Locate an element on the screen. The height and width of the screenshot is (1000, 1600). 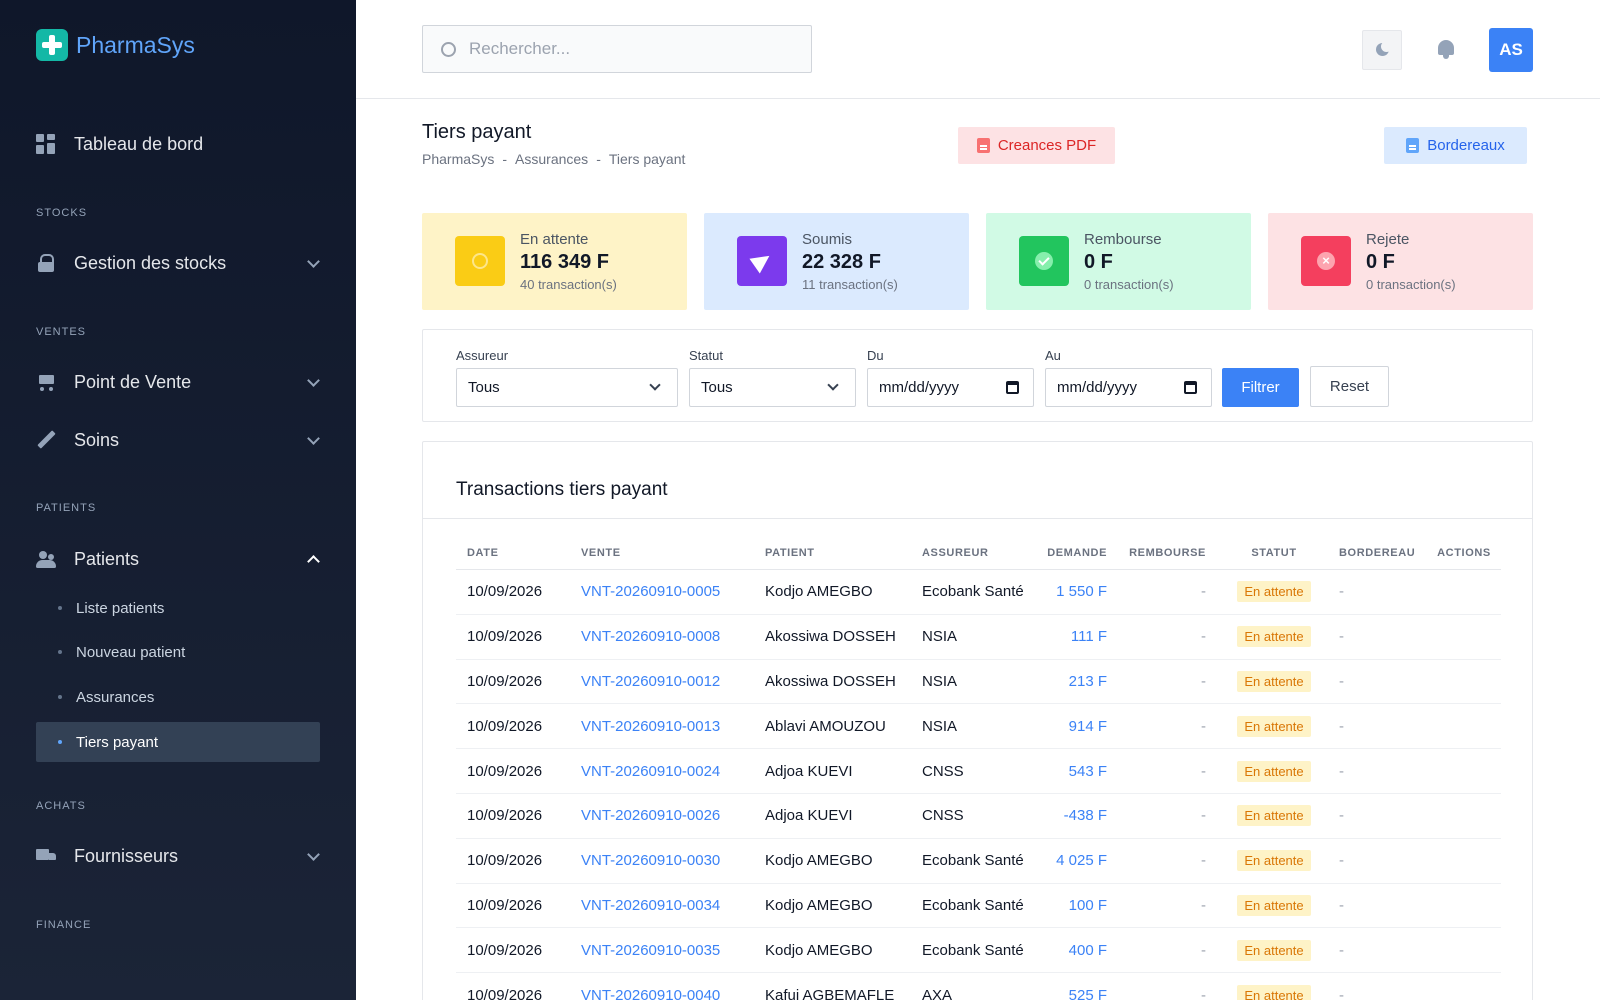
cell-patient: Kafui AGBEMAFLE is located at coordinates (830, 993).